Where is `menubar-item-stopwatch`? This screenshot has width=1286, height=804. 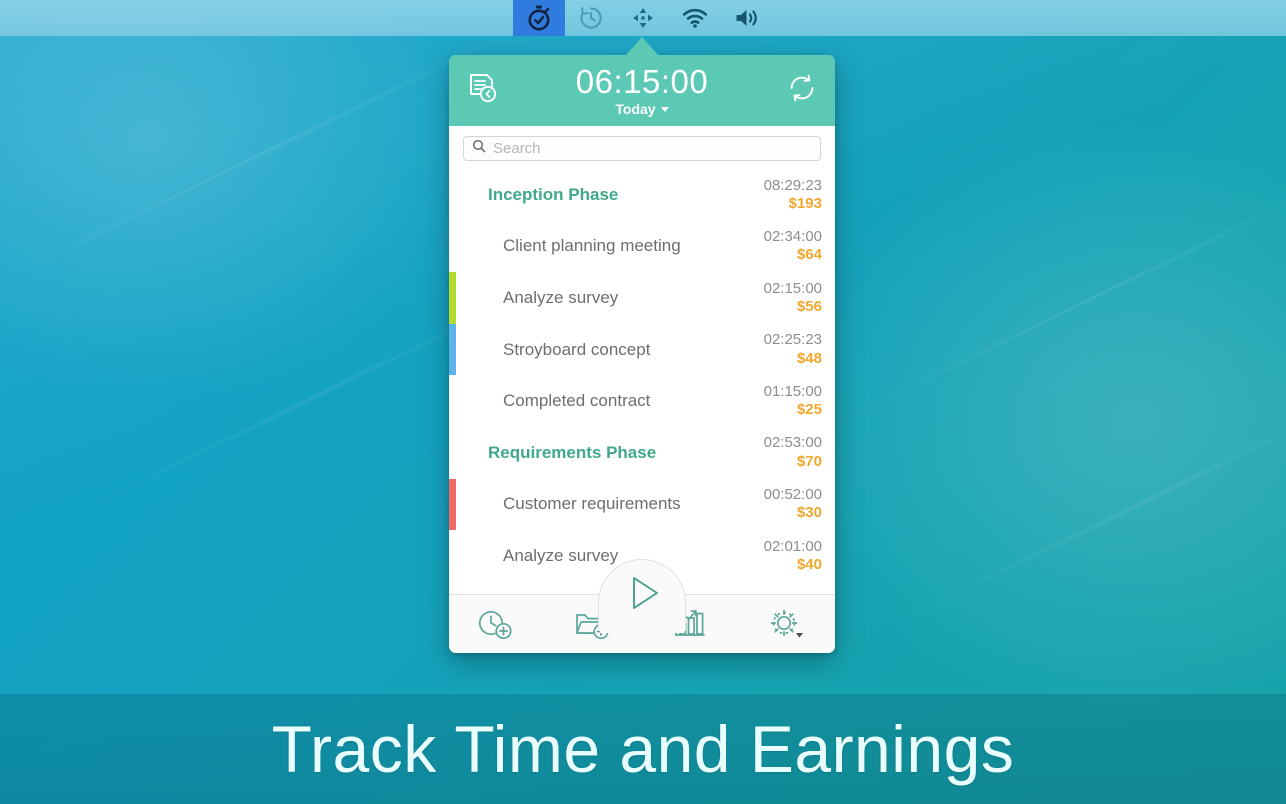
menubar-item-stopwatch is located at coordinates (539, 18).